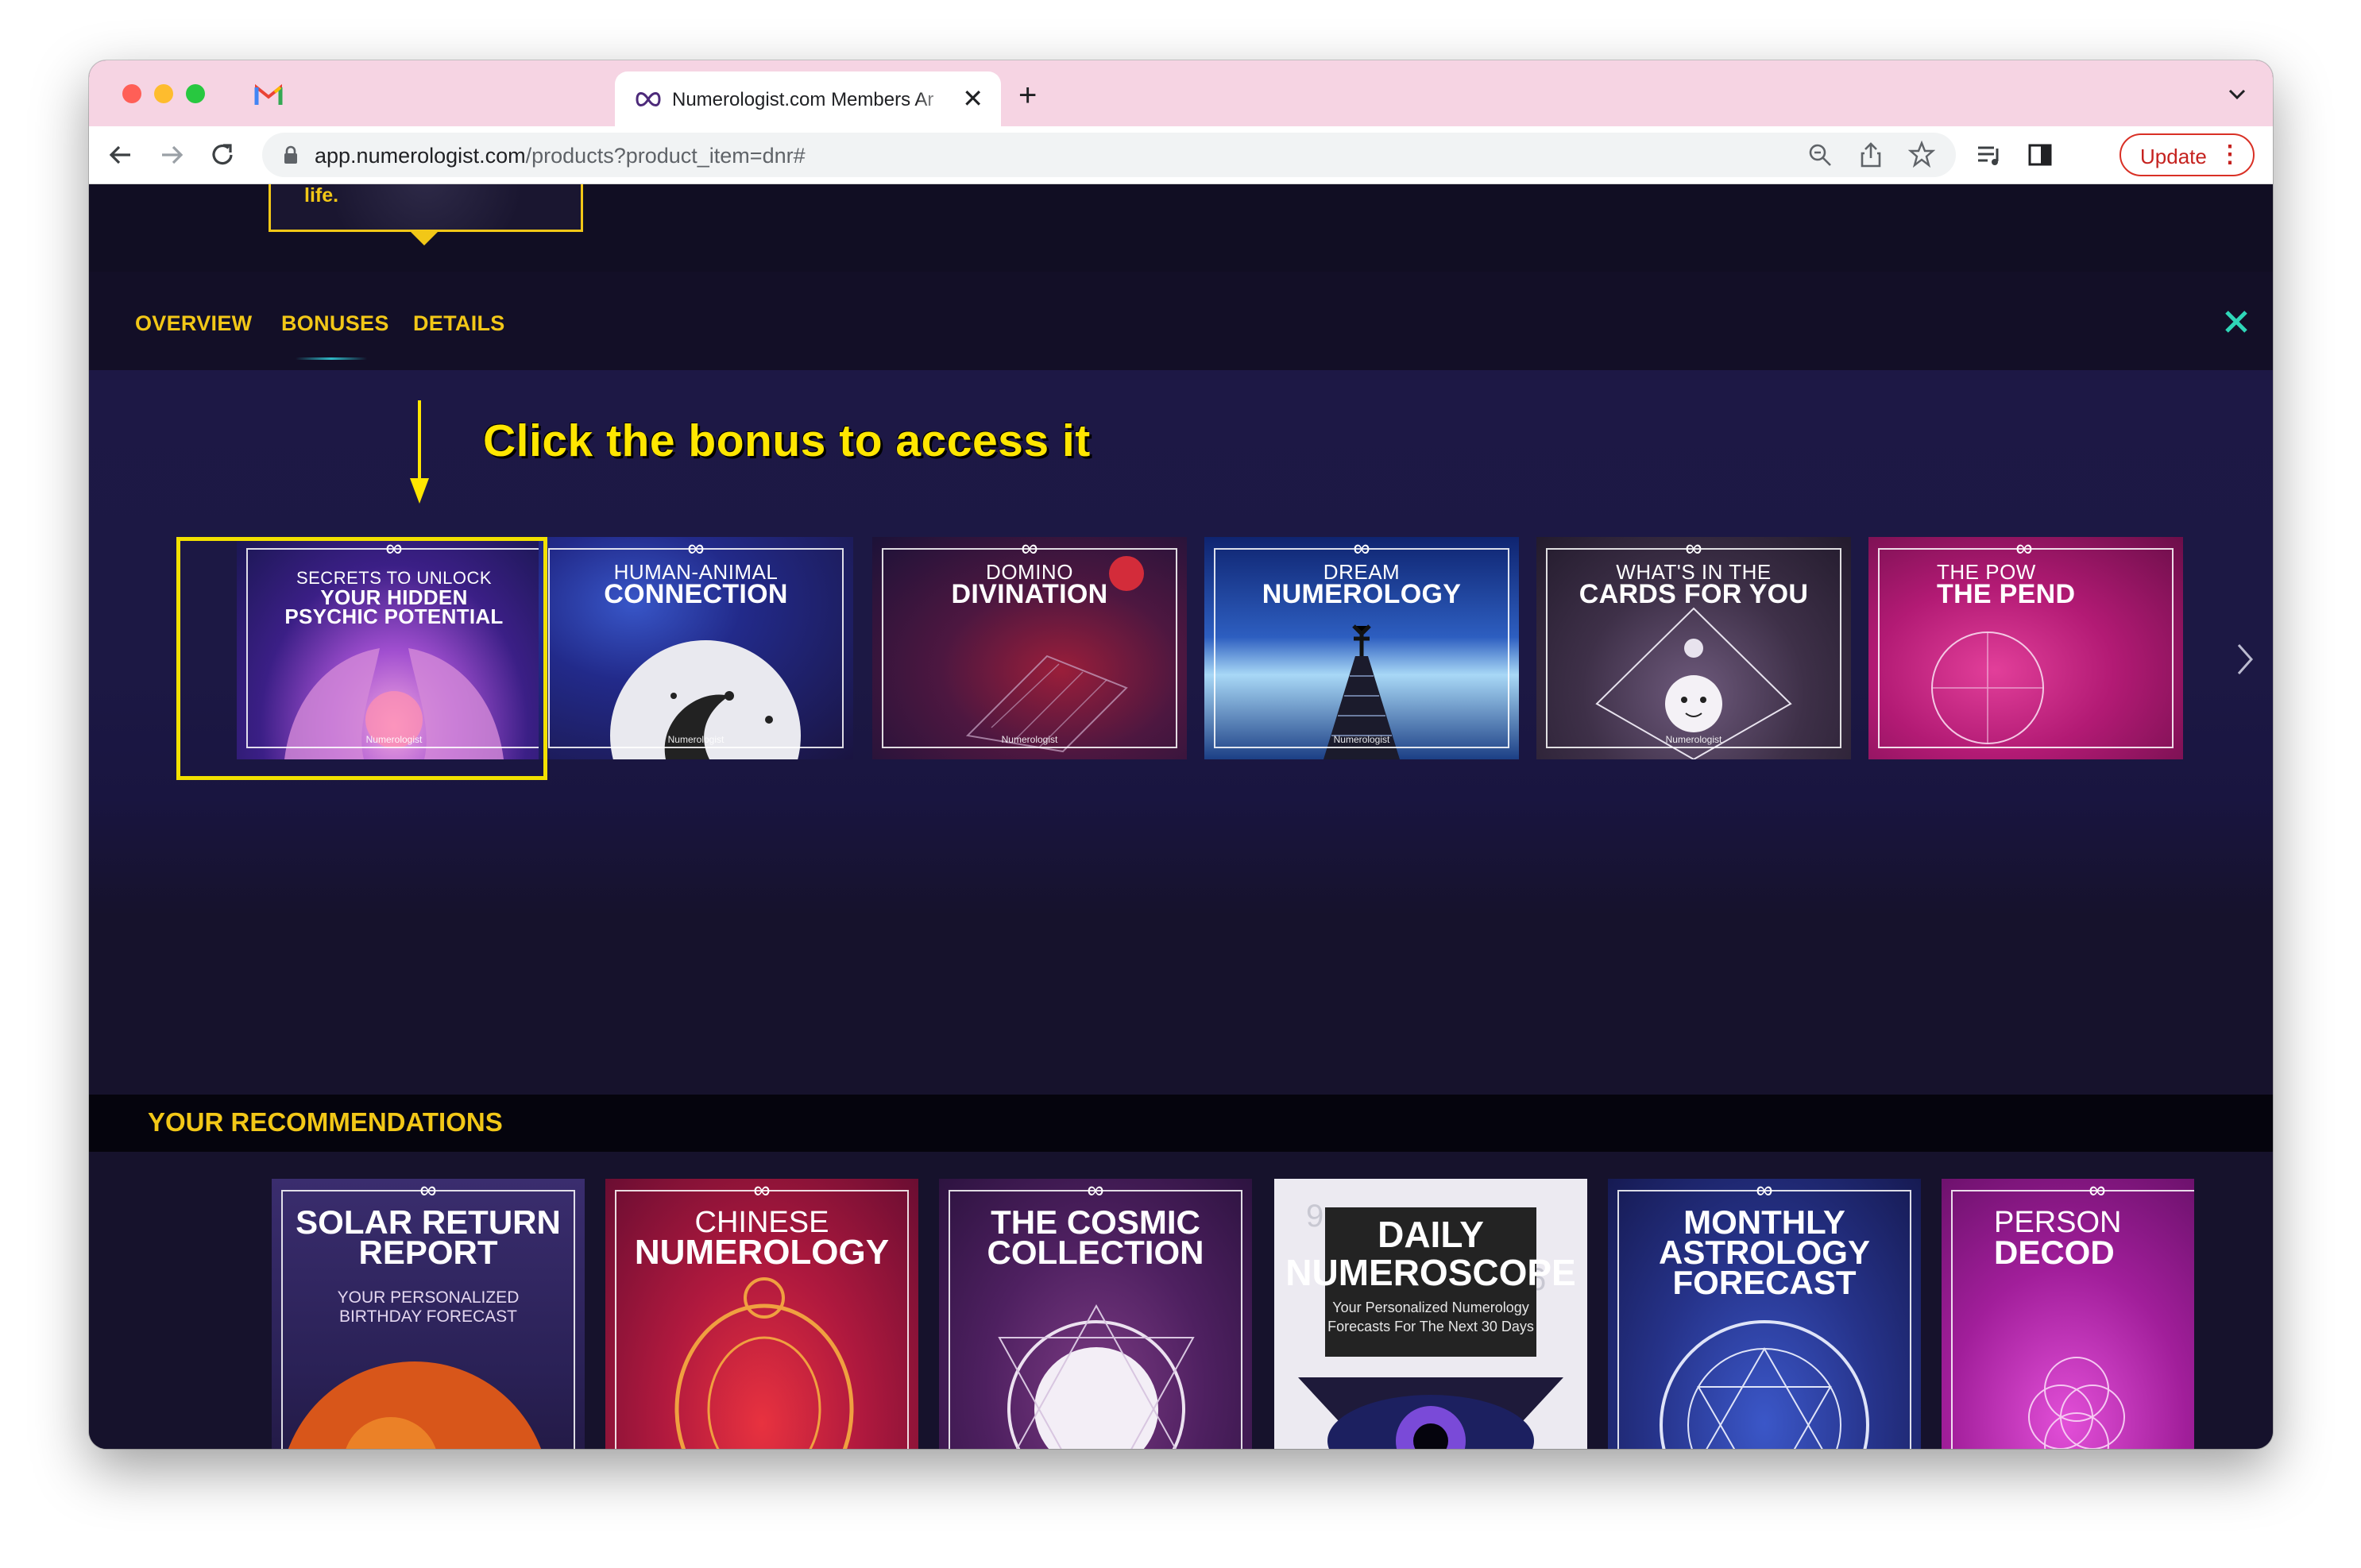 This screenshot has height=1568, width=2361. I want to click on arrow-down-icon, so click(419, 452).